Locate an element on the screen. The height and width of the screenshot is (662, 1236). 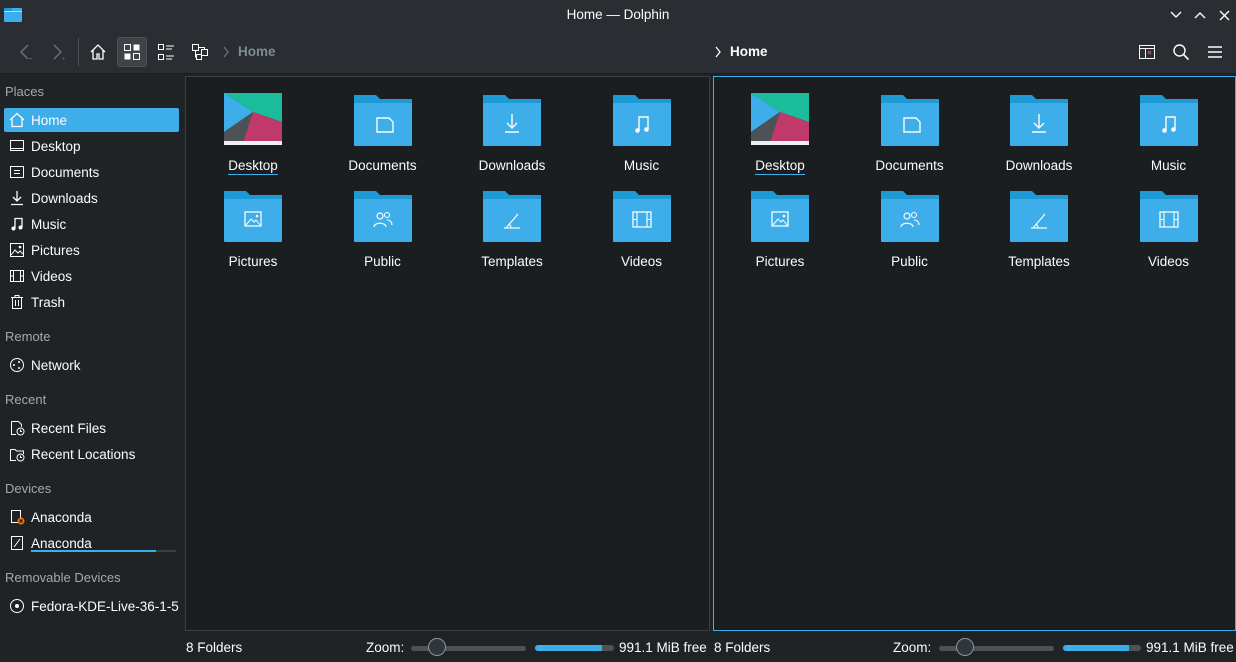
view-compact-icon is located at coordinates (166, 52).